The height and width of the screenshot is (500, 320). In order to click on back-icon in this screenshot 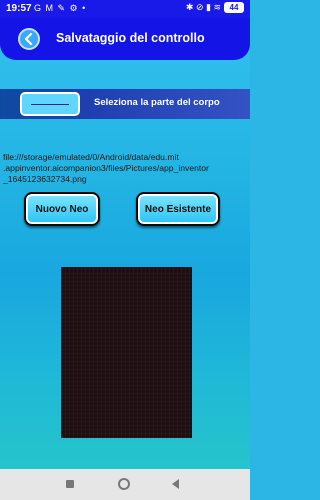, I will do `click(175, 484)`.